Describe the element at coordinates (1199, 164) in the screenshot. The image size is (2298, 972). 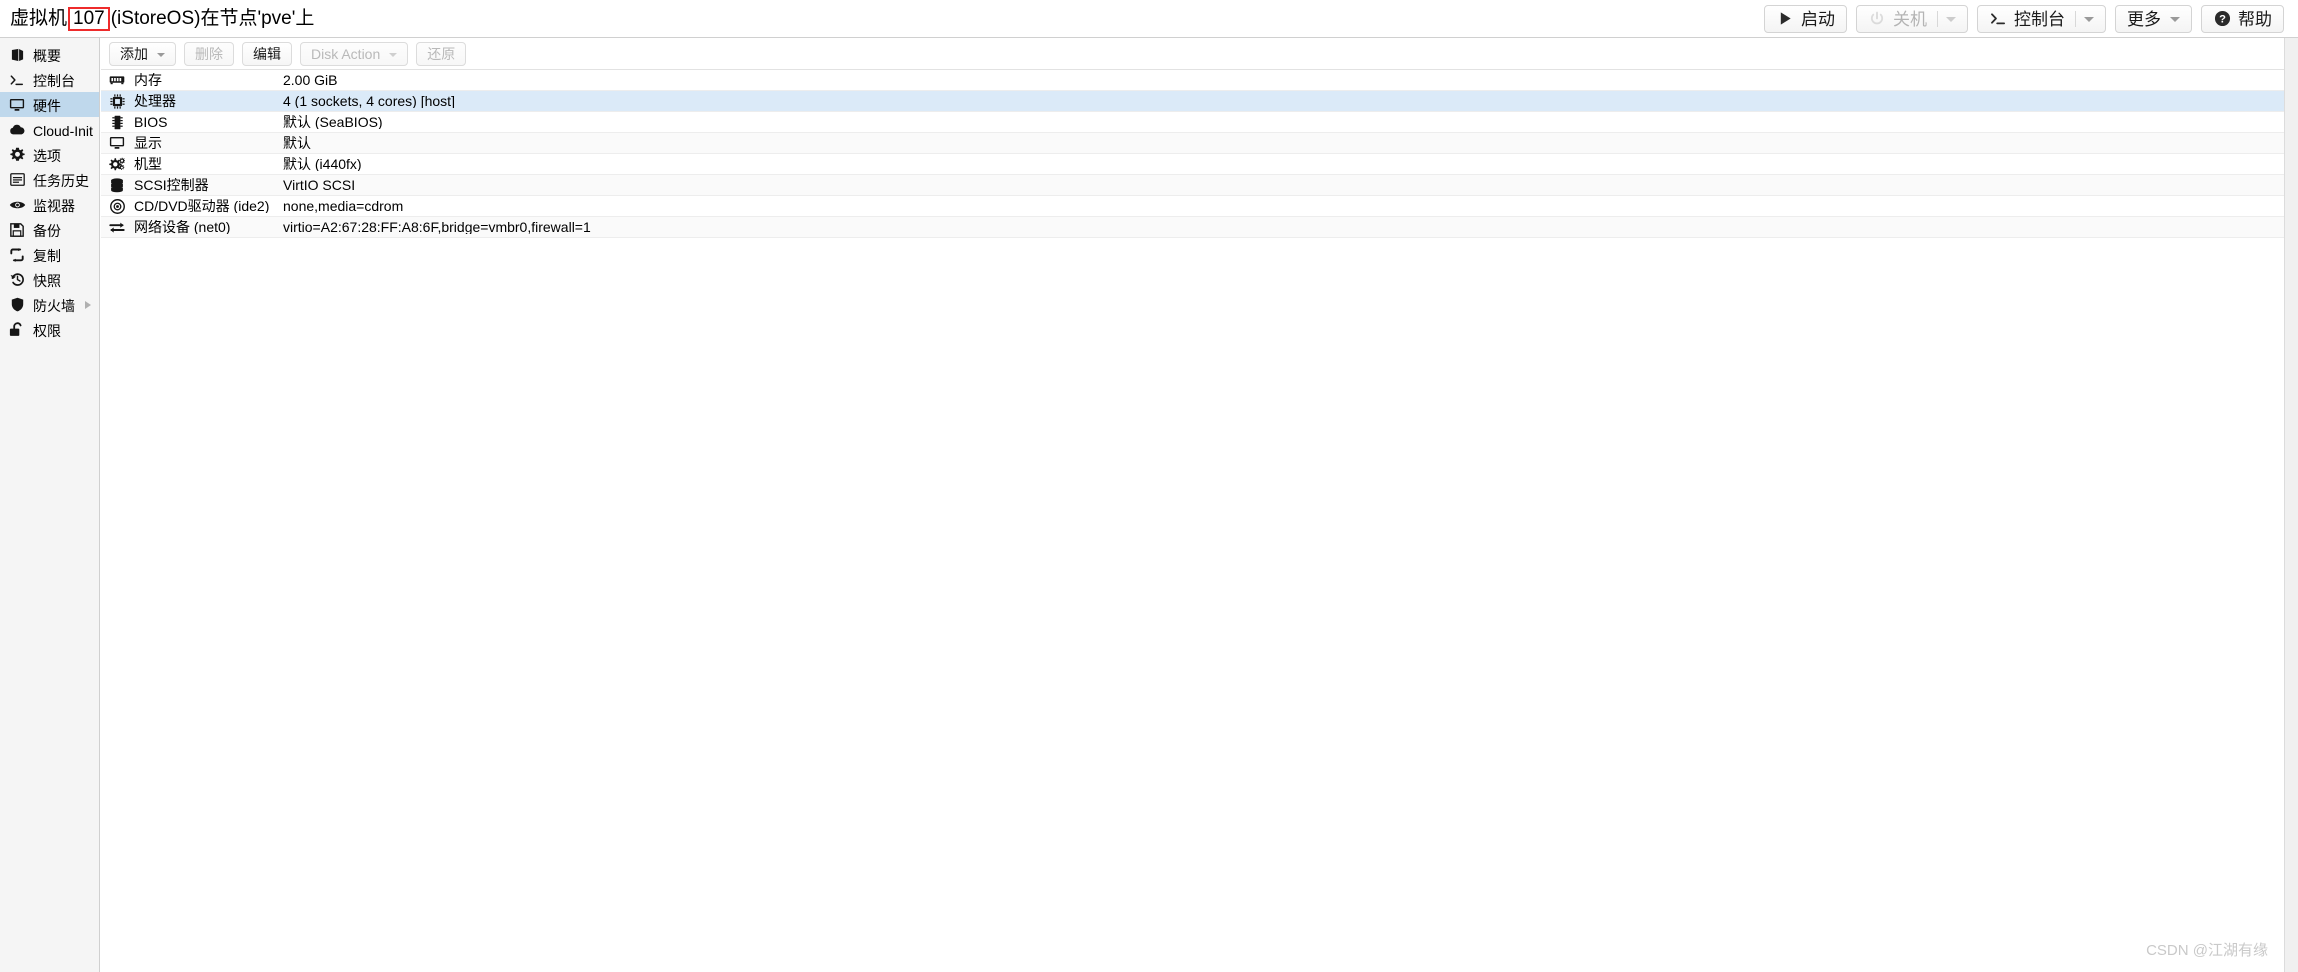
I see `table-row: 机型 默认 (i440fx)` at that location.